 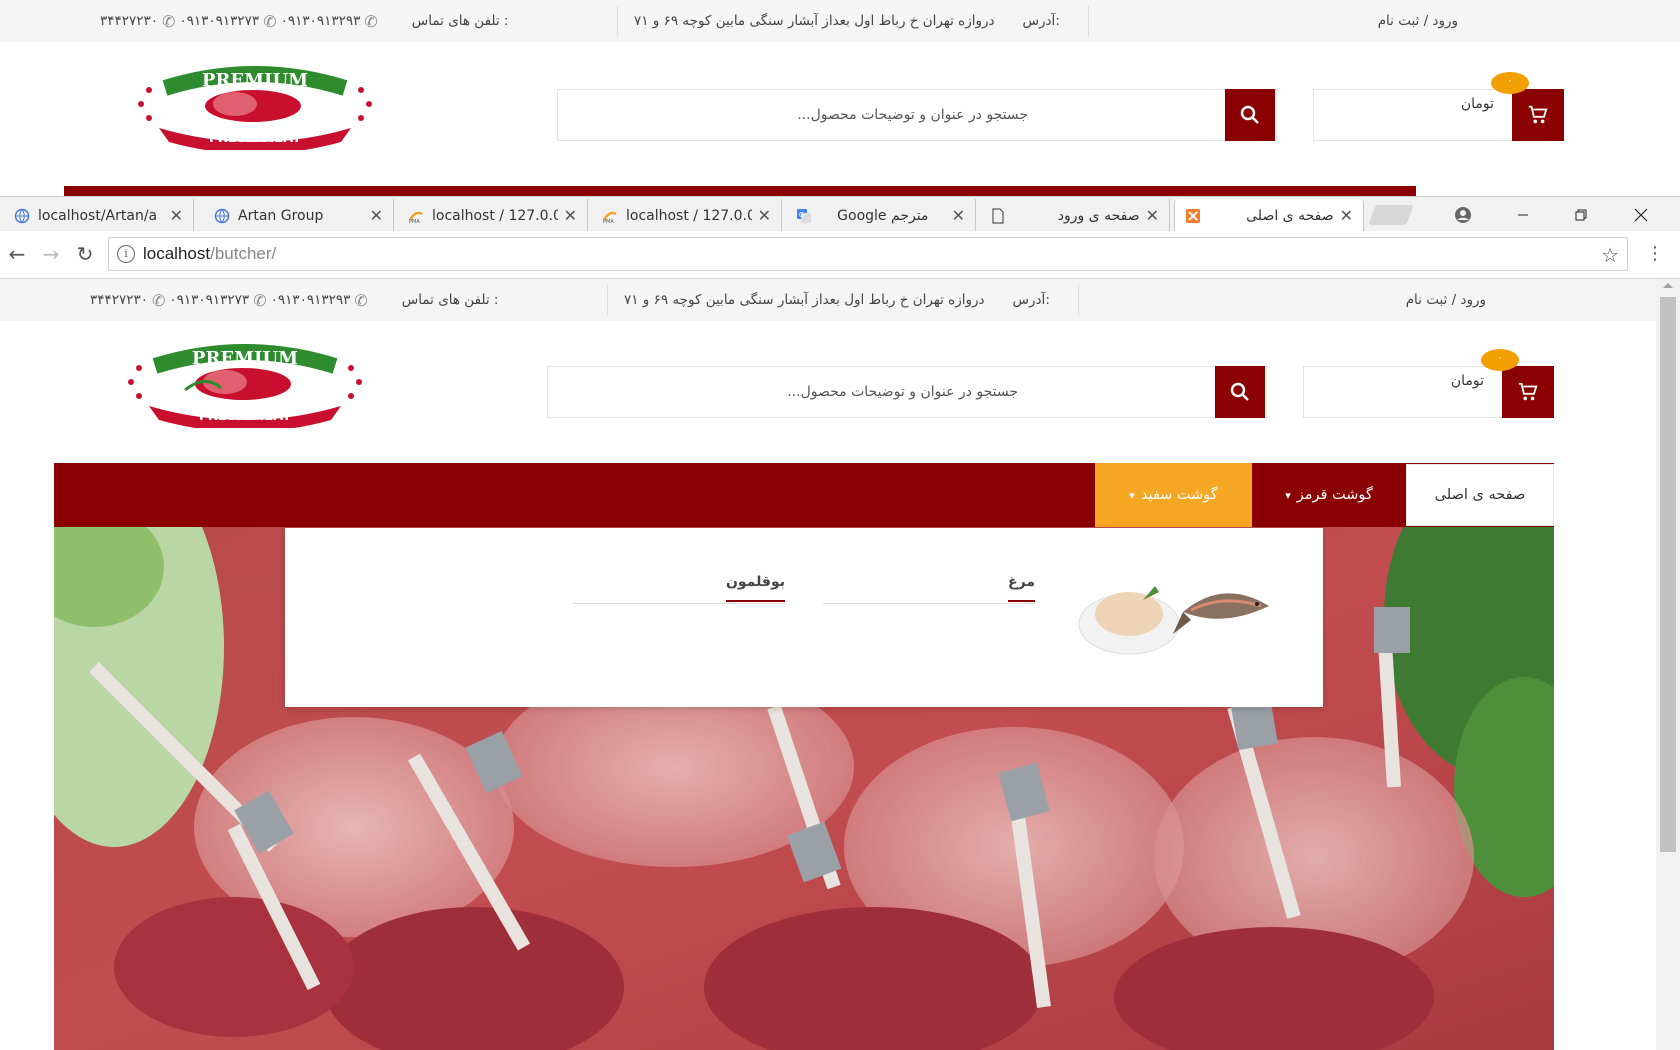 What do you see at coordinates (51, 254) in the screenshot?
I see `forward-arrow-icon: →` at bounding box center [51, 254].